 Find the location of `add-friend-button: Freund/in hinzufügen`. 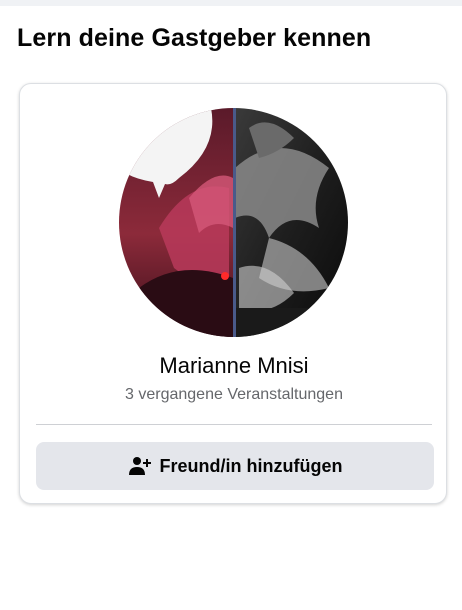

add-friend-button: Freund/in hinzufügen is located at coordinates (235, 466).